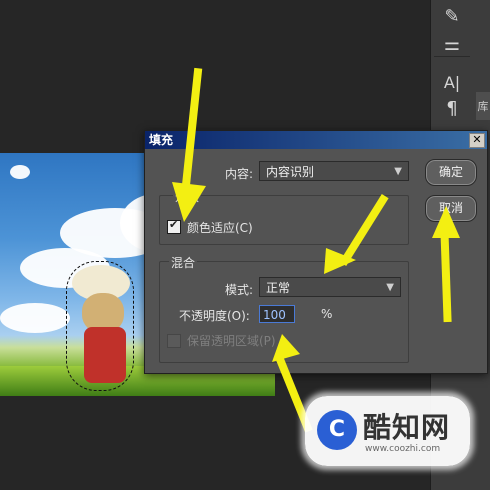 The height and width of the screenshot is (490, 490). Describe the element at coordinates (403, 449) in the screenshot. I see `watermark-url: www.coozhi.com` at that location.